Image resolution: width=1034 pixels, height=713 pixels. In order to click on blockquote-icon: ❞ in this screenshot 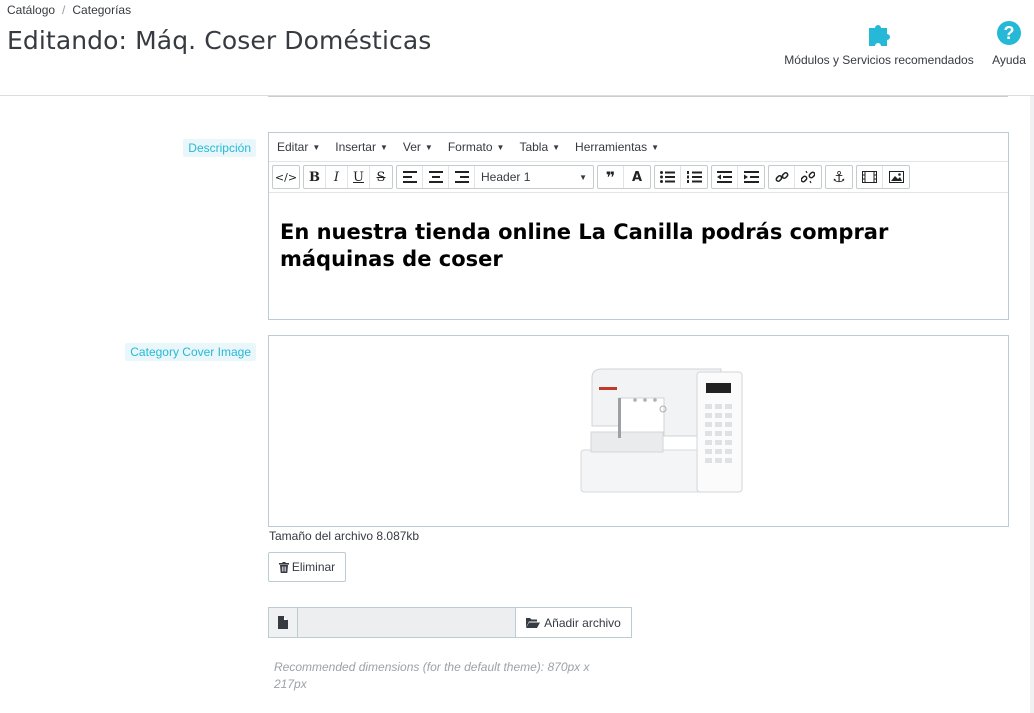, I will do `click(611, 177)`.